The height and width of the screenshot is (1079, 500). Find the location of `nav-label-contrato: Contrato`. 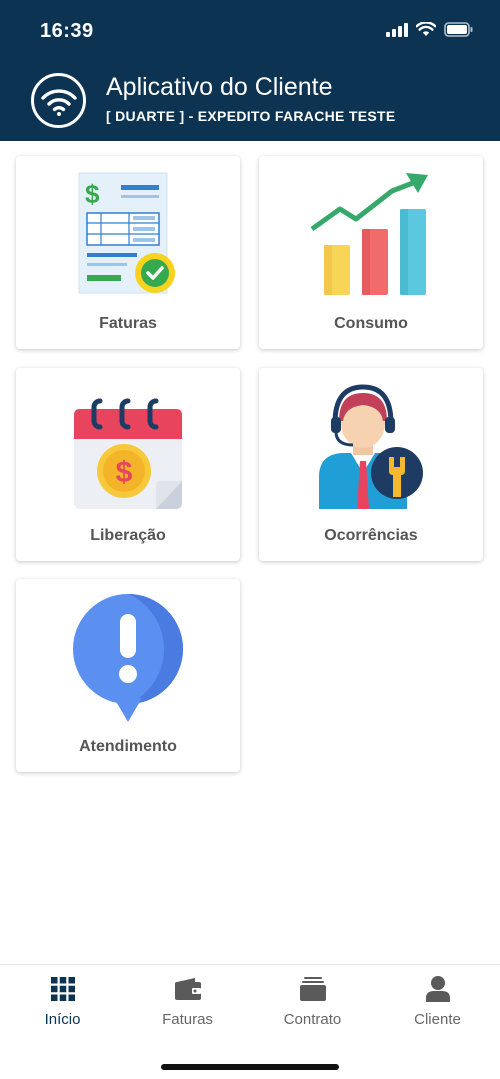

nav-label-contrato: Contrato is located at coordinates (312, 1019).